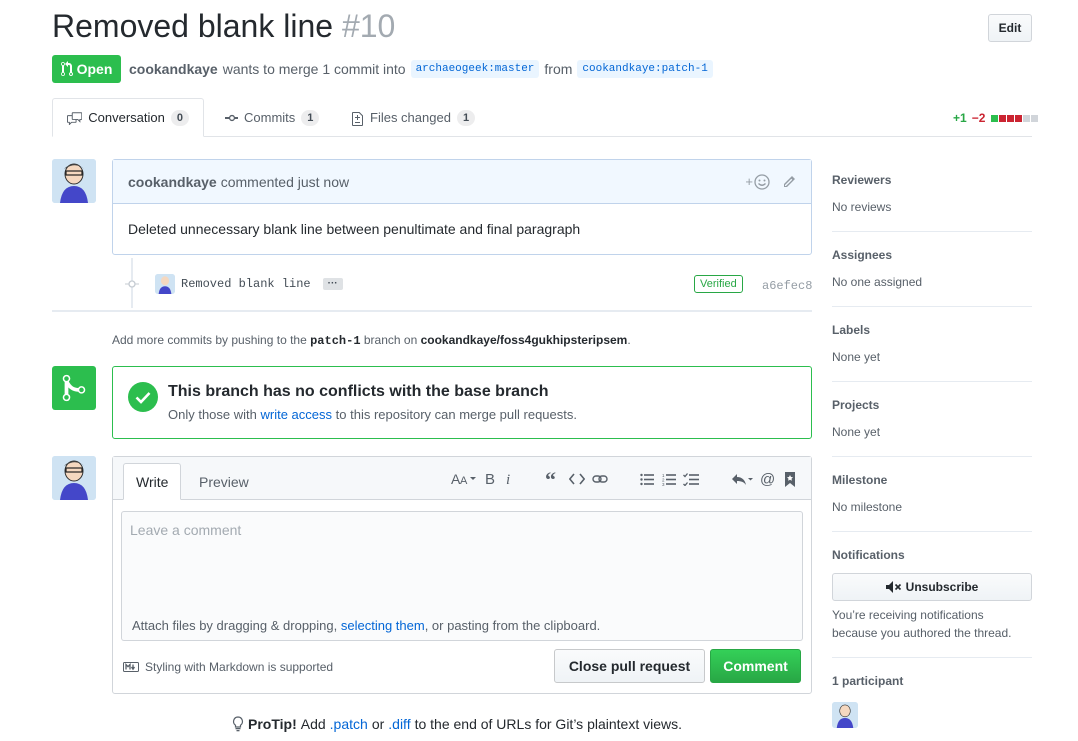 This screenshot has width=1078, height=741. What do you see at coordinates (332, 284) in the screenshot?
I see `expand-commit-button: ···` at bounding box center [332, 284].